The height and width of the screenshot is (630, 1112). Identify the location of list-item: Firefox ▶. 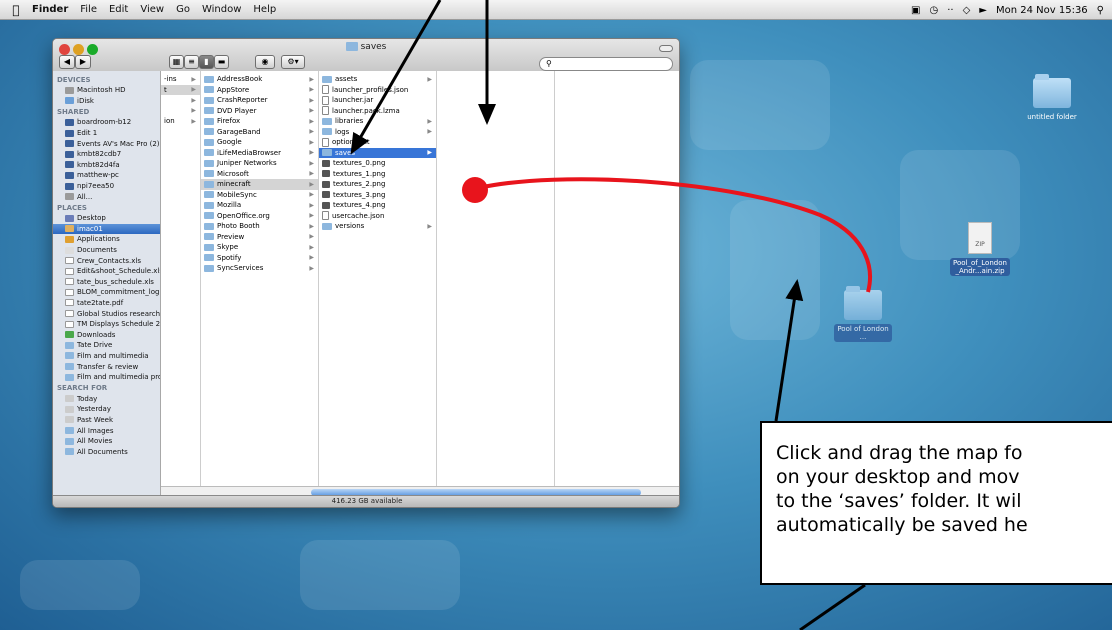
(259, 121).